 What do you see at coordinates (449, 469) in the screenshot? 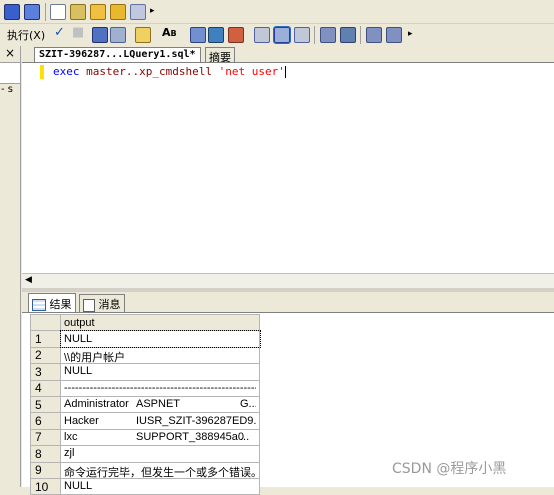
I see `watermark: CSDN @程序小黑` at bounding box center [449, 469].